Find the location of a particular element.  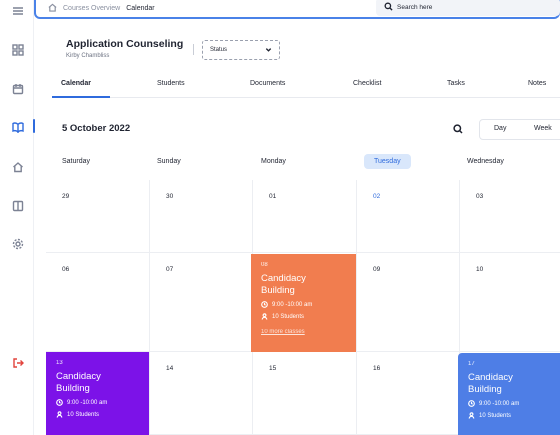

sidebar-rail is located at coordinates (17, 217).